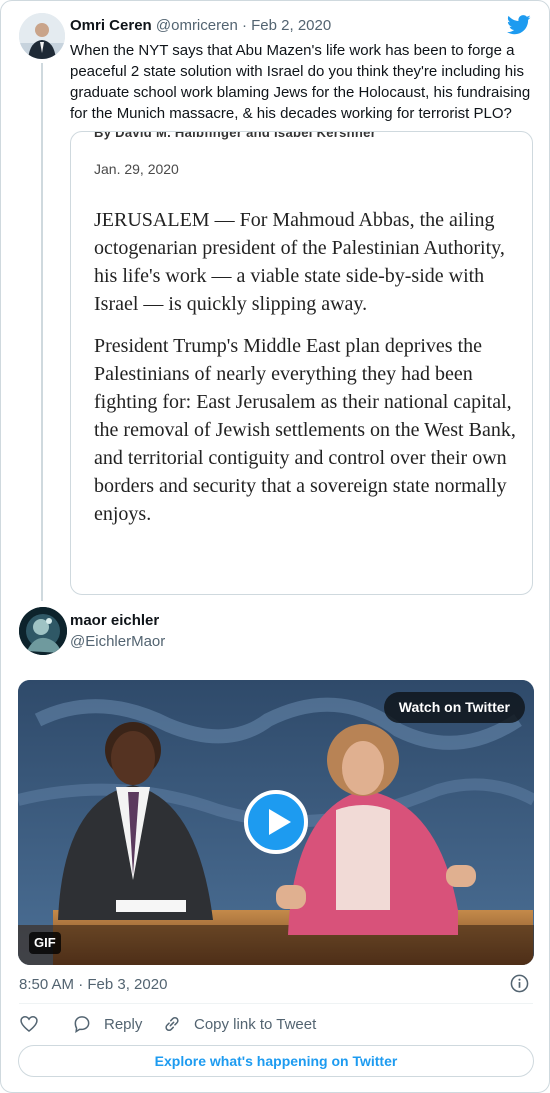  Describe the element at coordinates (136, 169) in the screenshot. I see `article-date: Jan. 29, 2020` at that location.